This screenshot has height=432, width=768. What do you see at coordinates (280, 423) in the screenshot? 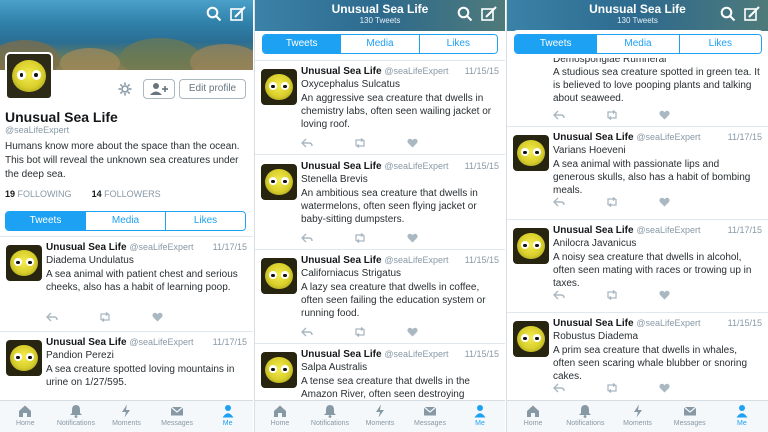
I see `nav-label: Home` at bounding box center [280, 423].